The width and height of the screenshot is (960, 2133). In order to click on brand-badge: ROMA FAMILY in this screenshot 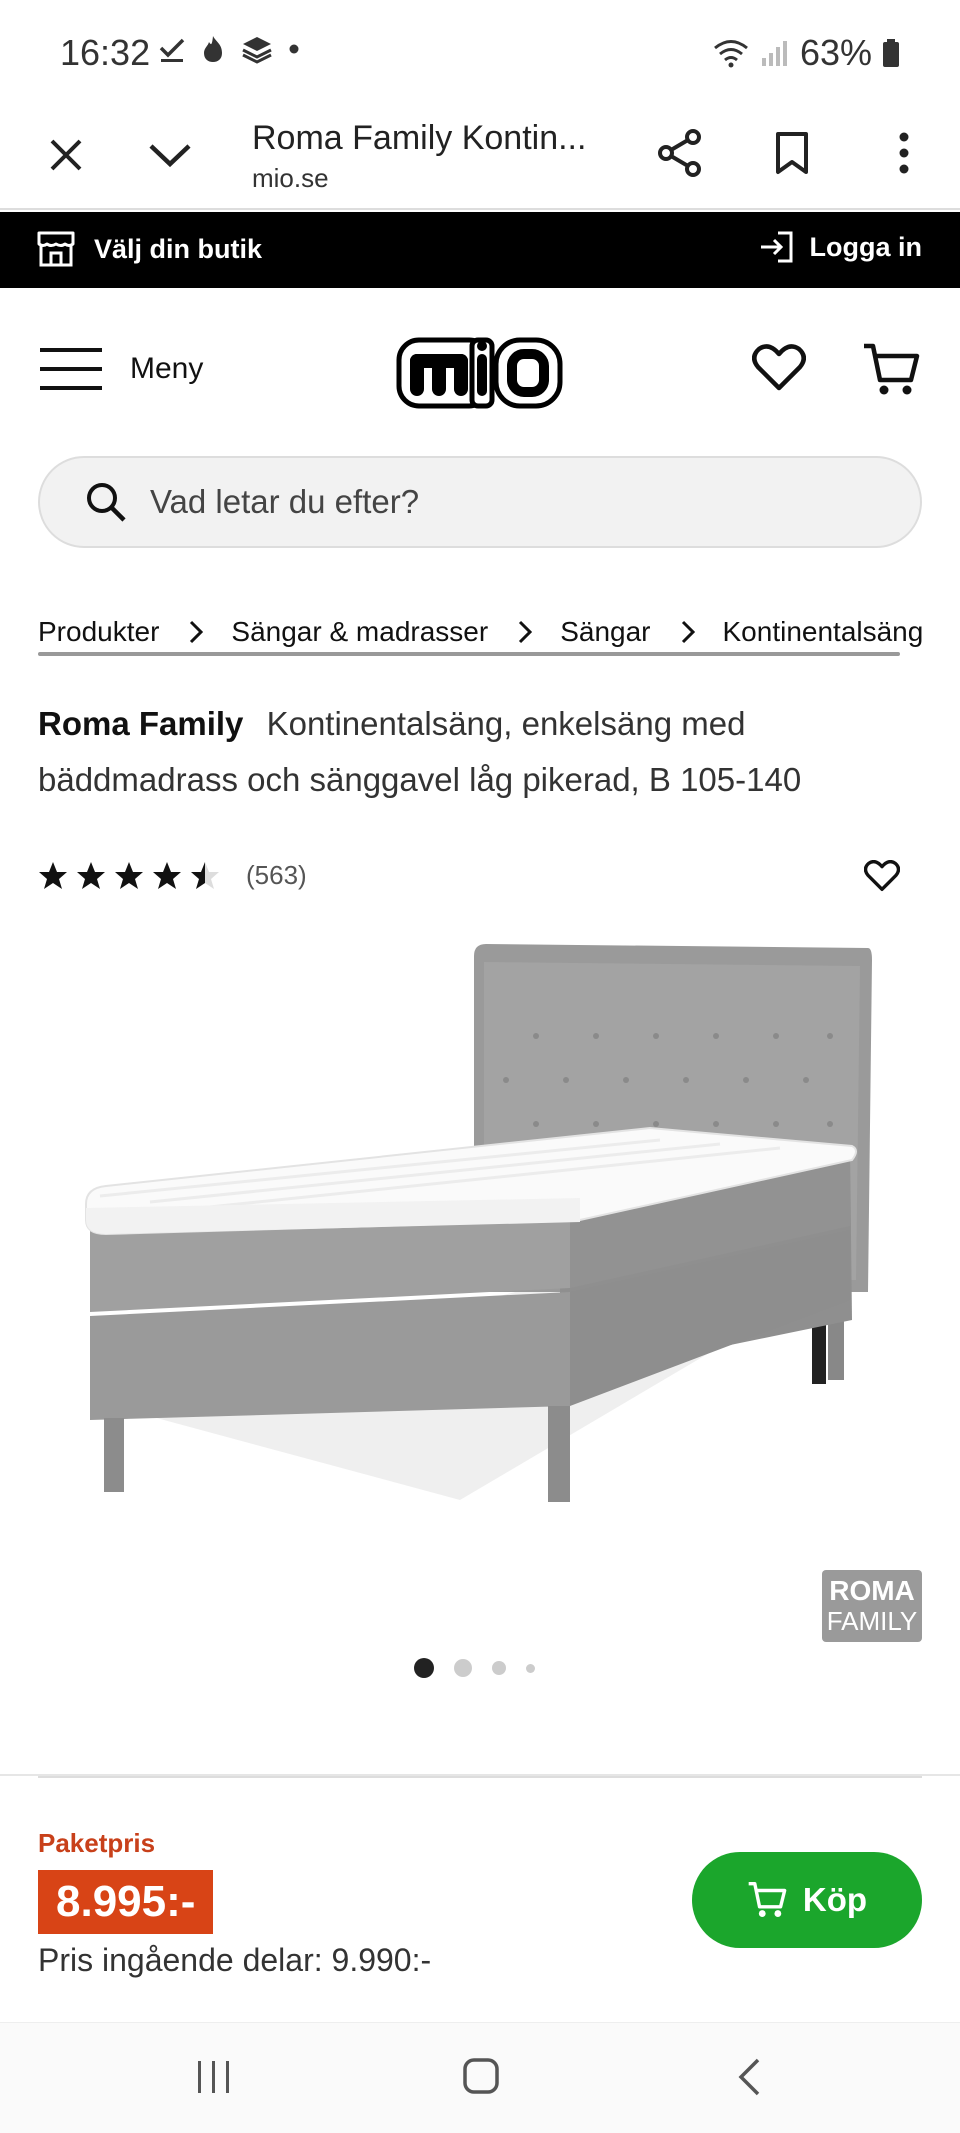, I will do `click(872, 1606)`.